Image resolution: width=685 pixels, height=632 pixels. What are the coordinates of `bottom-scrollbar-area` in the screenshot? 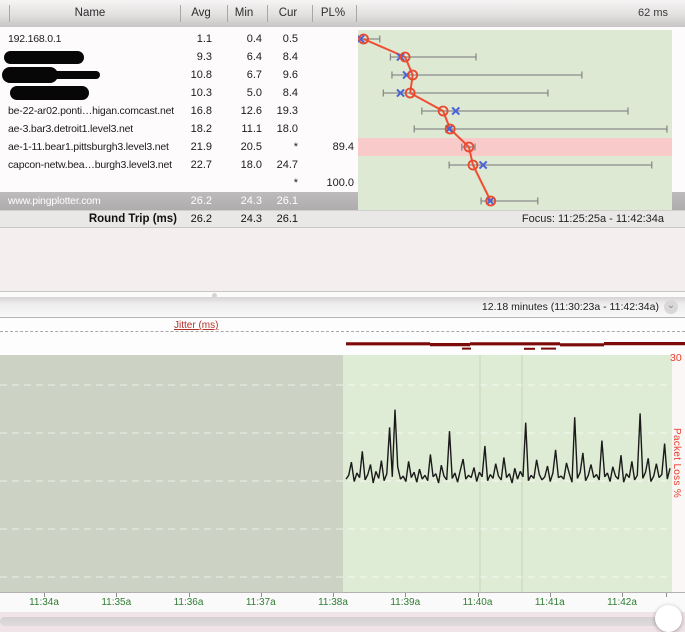 It's located at (342, 618).